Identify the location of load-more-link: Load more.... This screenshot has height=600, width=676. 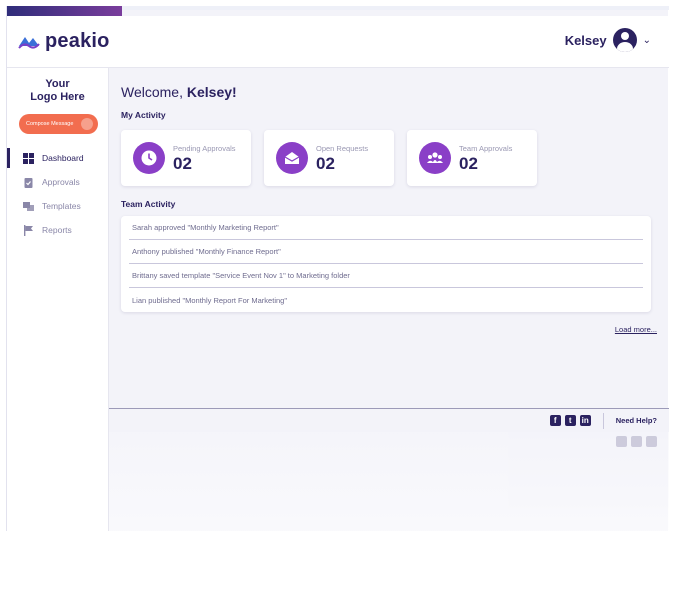
(636, 329).